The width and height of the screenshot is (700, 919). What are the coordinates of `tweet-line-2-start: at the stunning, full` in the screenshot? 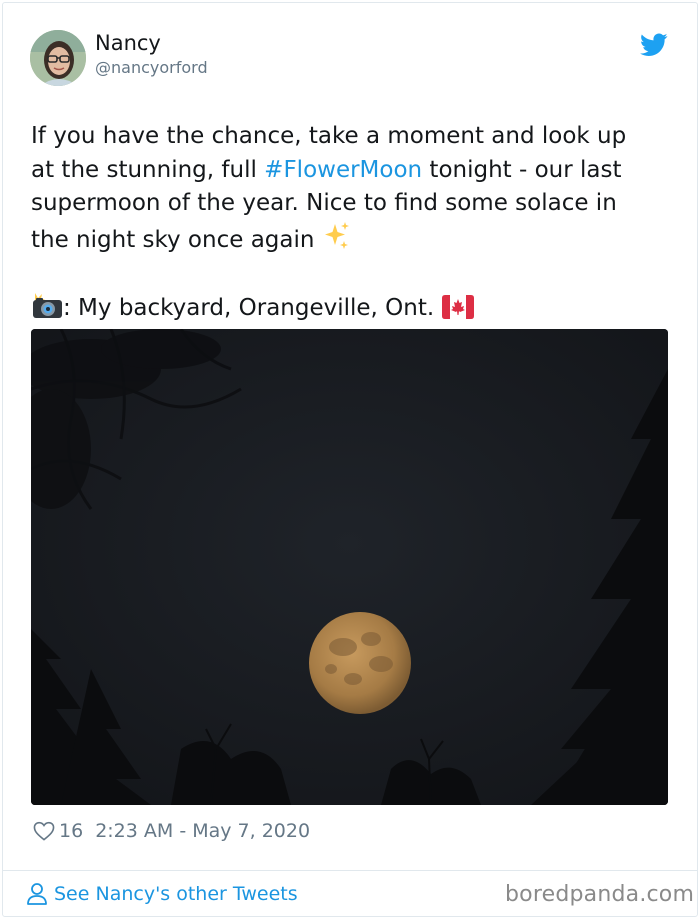 It's located at (148, 169).